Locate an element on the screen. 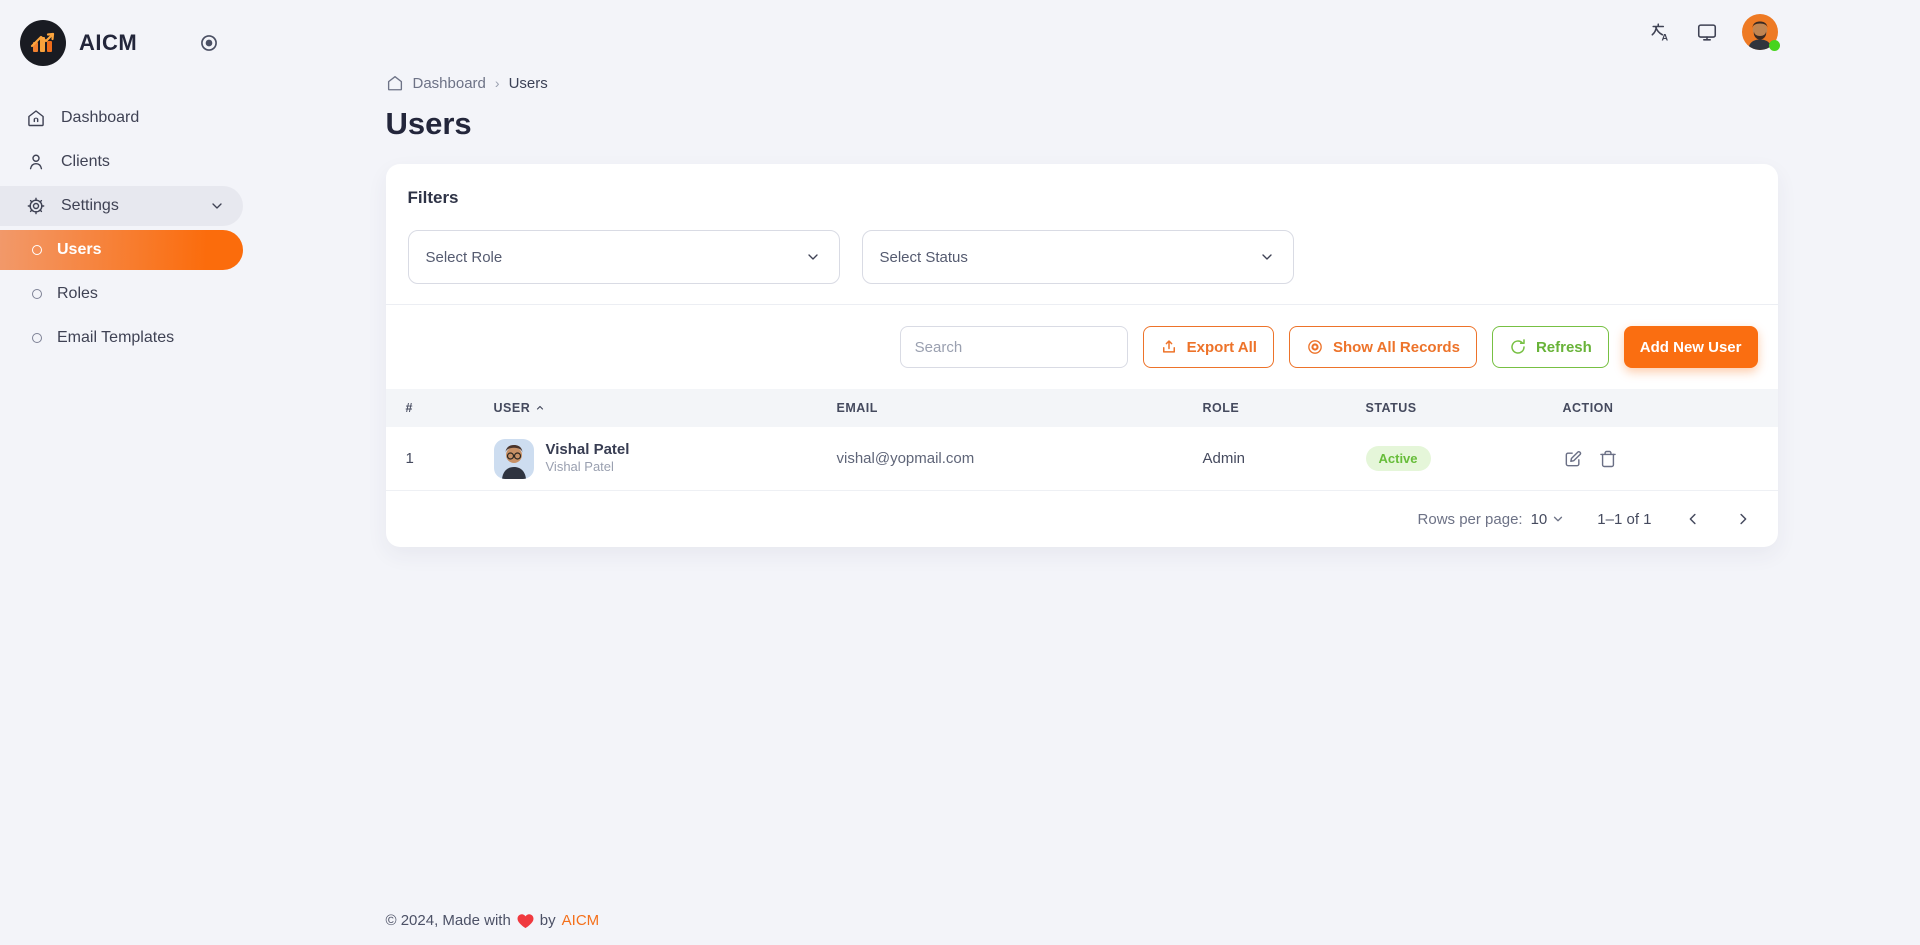 The height and width of the screenshot is (945, 1920). user-icon is located at coordinates (36, 162).